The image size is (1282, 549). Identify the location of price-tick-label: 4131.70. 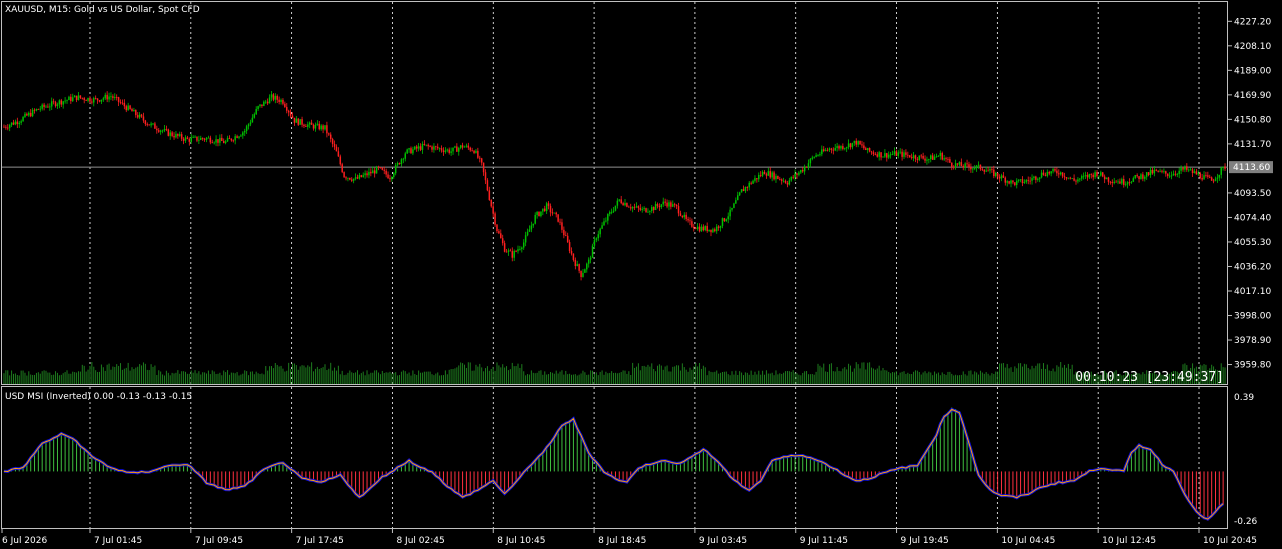
(1252, 145).